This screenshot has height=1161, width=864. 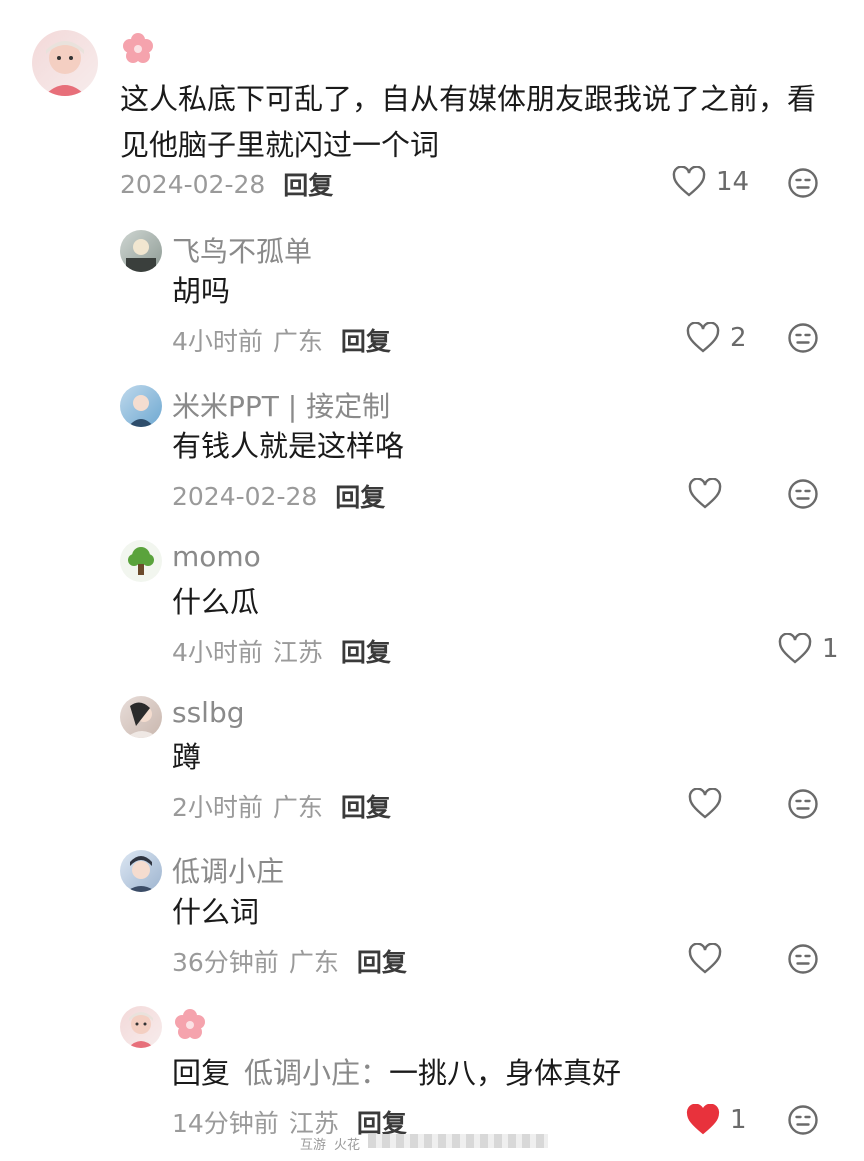 What do you see at coordinates (228, 870) in the screenshot?
I see `reply-username: 低调小庄` at bounding box center [228, 870].